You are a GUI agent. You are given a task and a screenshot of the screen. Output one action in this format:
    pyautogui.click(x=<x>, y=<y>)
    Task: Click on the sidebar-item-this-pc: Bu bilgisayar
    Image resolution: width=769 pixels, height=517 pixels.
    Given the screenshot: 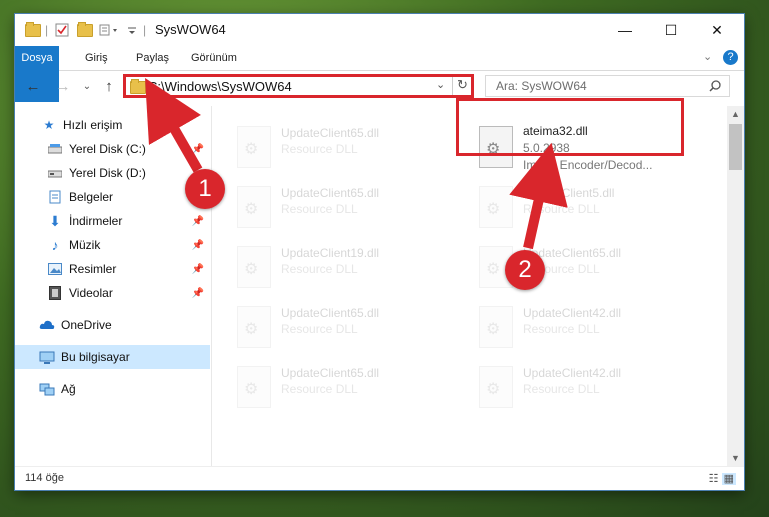 What is the action you would take?
    pyautogui.click(x=112, y=357)
    